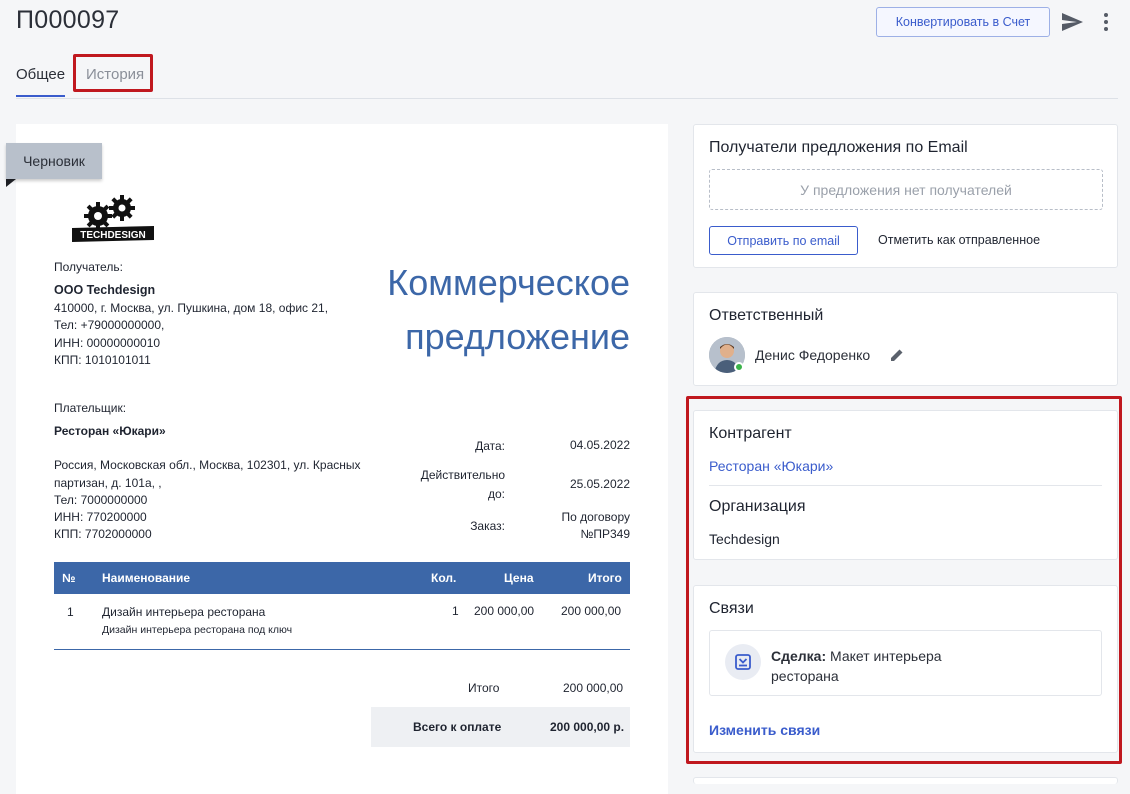  Describe the element at coordinates (11, 183) in the screenshot. I see `badge-fold` at that location.